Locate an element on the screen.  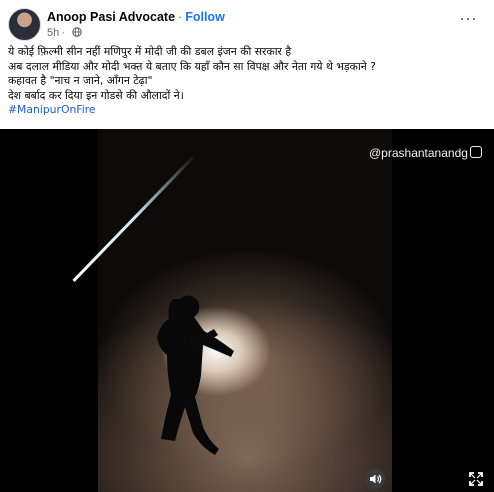
author-avatar is located at coordinates (24, 24).